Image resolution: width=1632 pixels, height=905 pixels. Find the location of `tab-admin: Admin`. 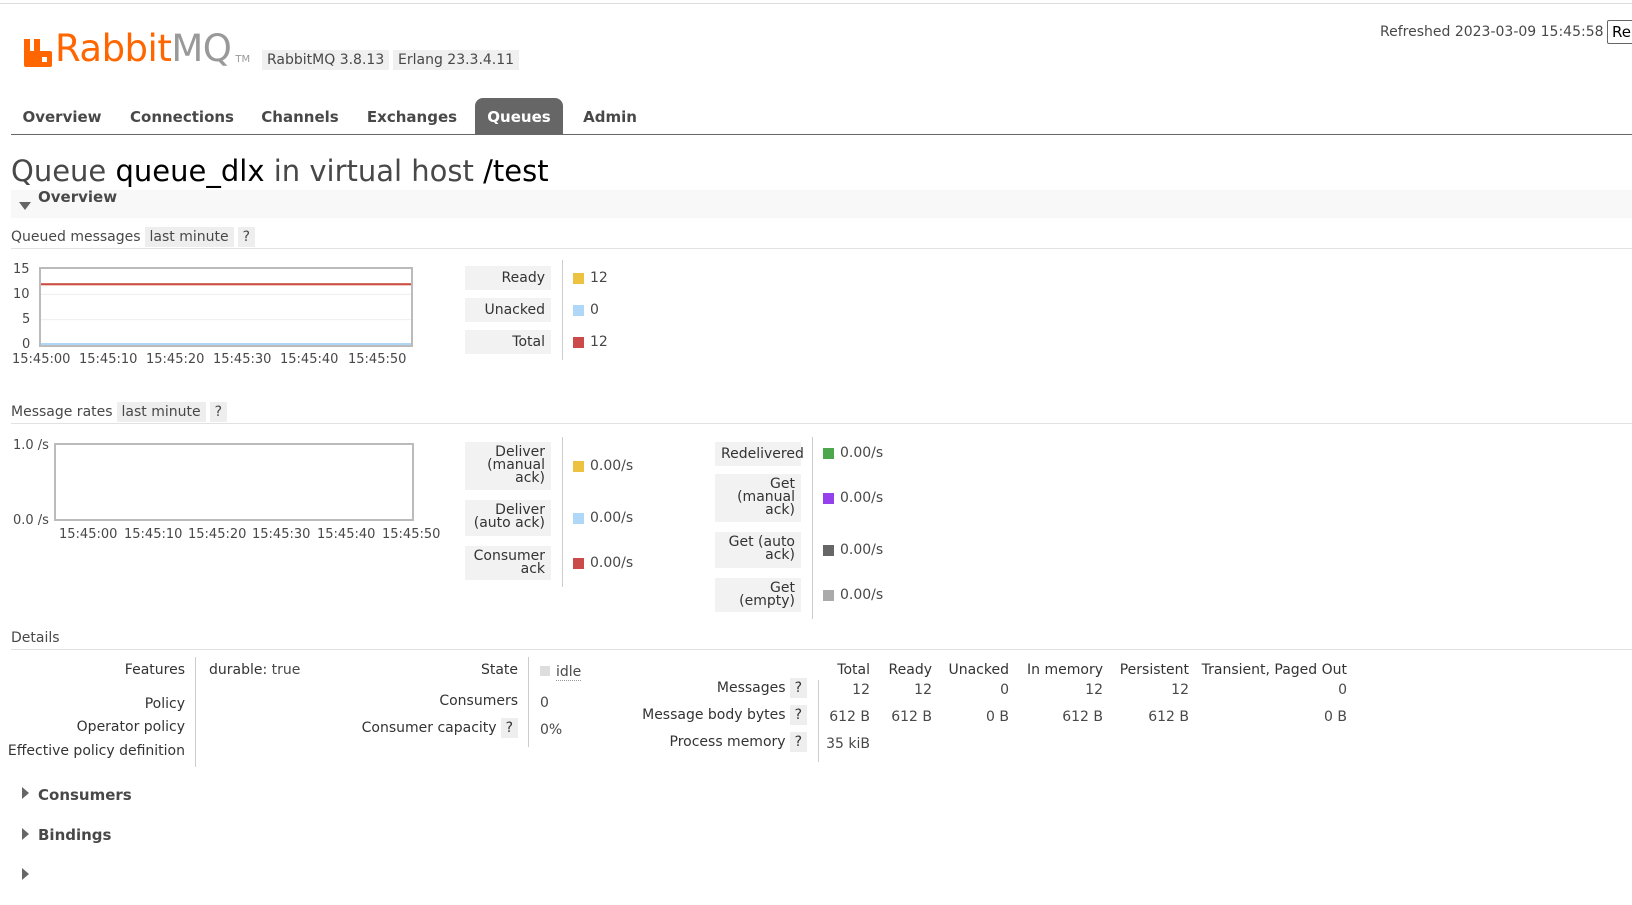

tab-admin: Admin is located at coordinates (610, 116).